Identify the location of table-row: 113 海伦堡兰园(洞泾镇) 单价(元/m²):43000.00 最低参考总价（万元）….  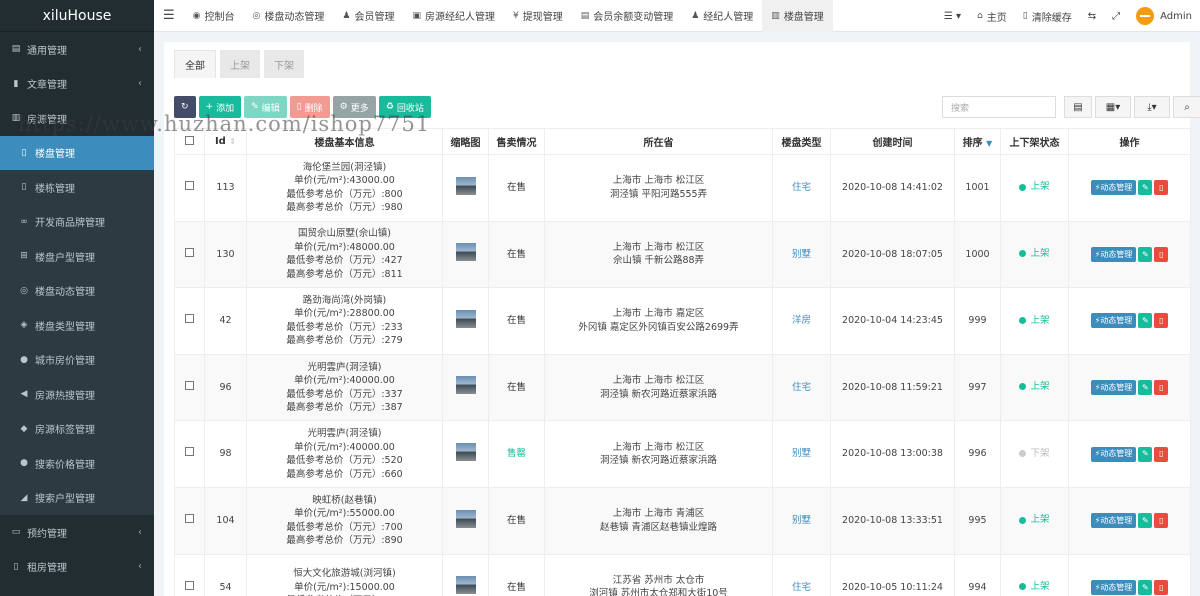
(682, 188).